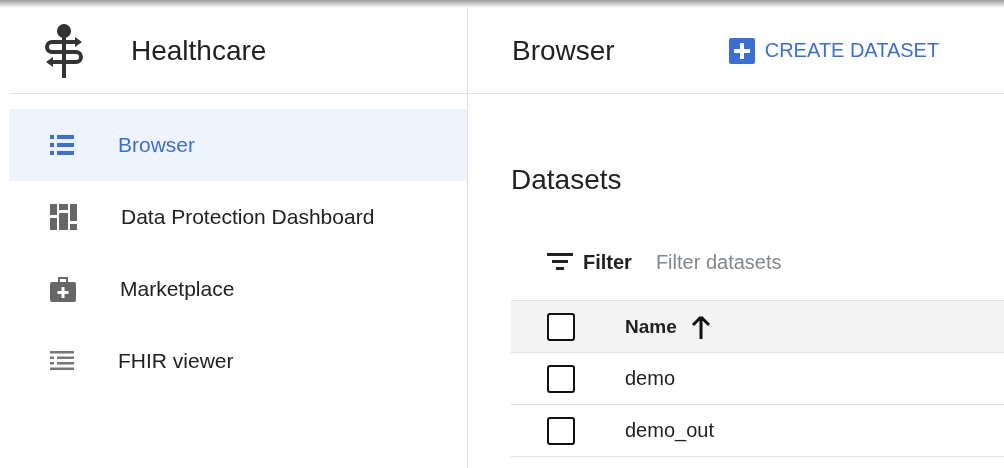 The image size is (1004, 468). I want to click on medical-bag-icon, so click(63, 289).